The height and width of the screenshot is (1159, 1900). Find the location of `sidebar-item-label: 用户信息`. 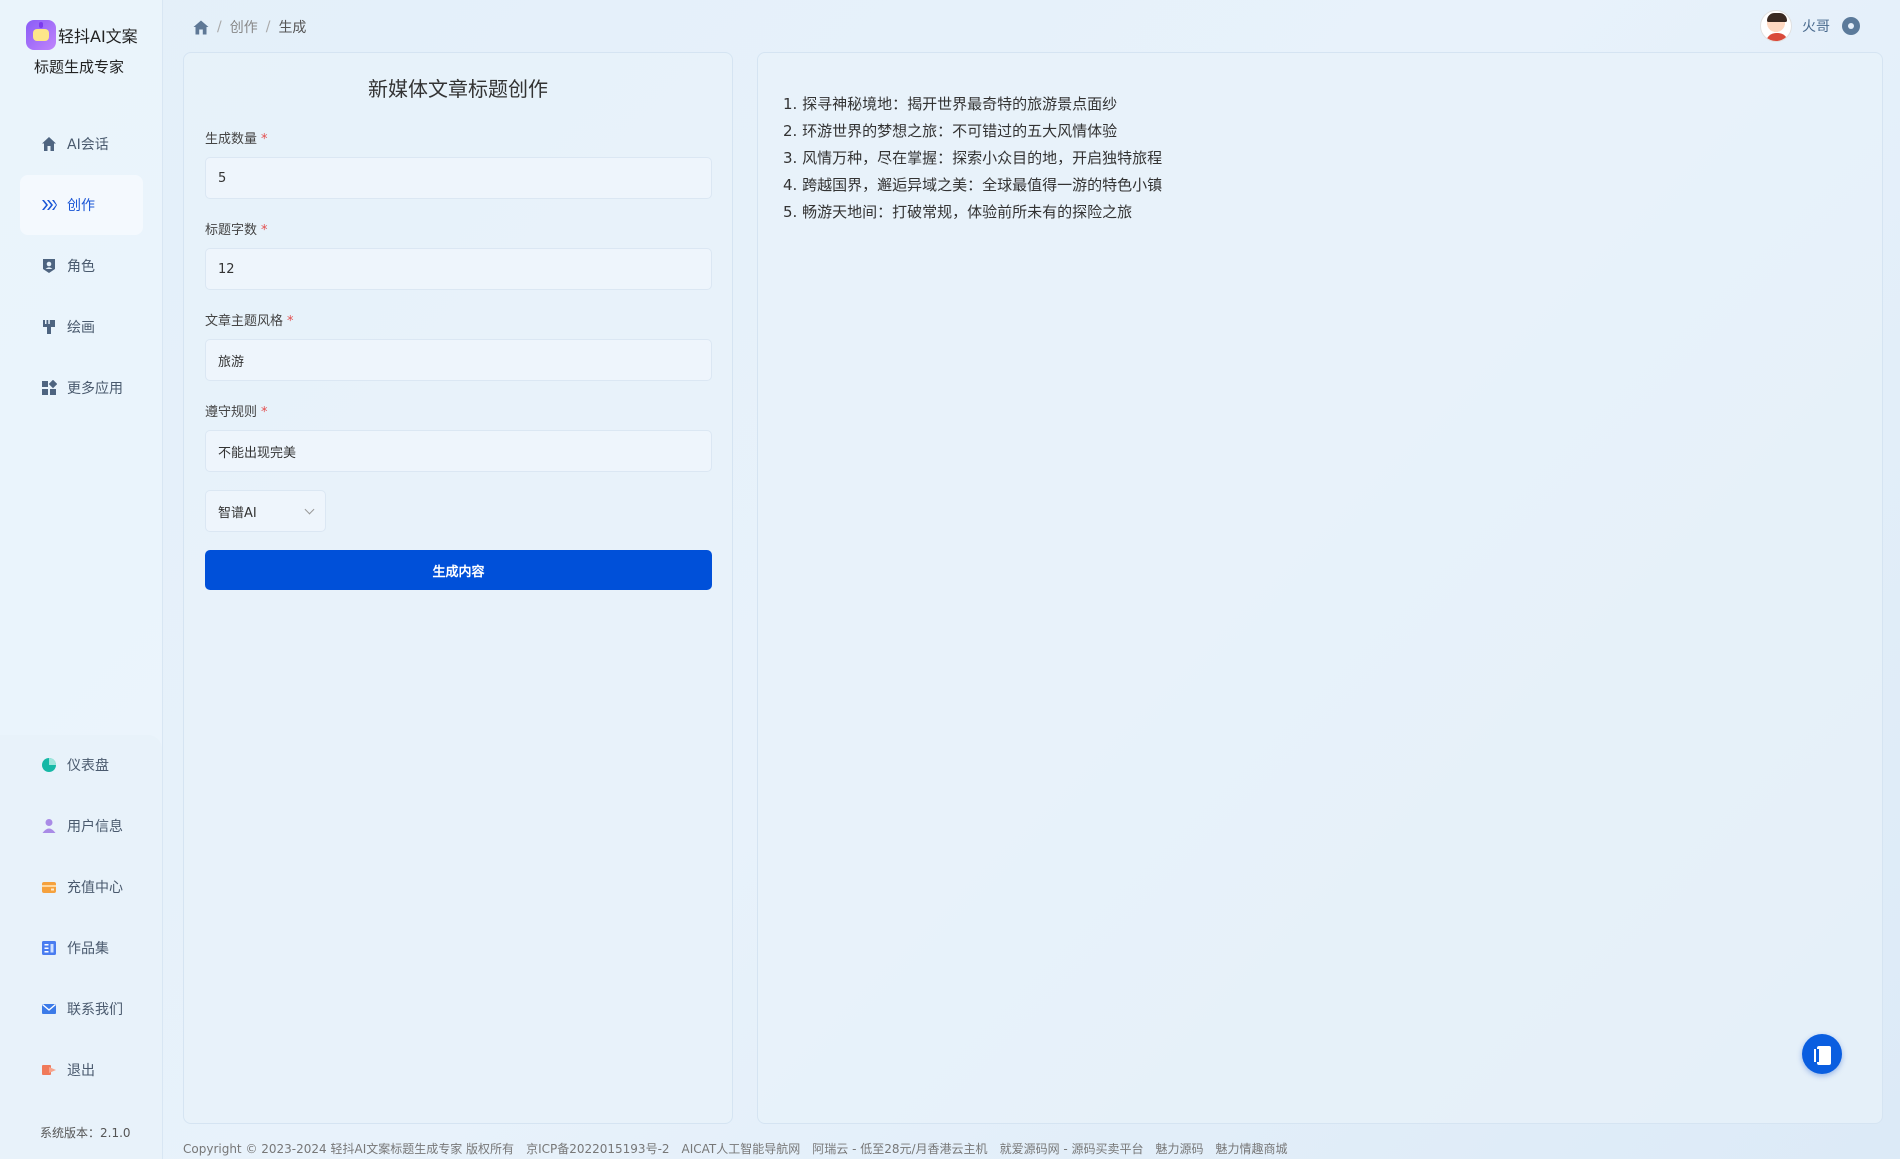

sidebar-item-label: 用户信息 is located at coordinates (95, 827).